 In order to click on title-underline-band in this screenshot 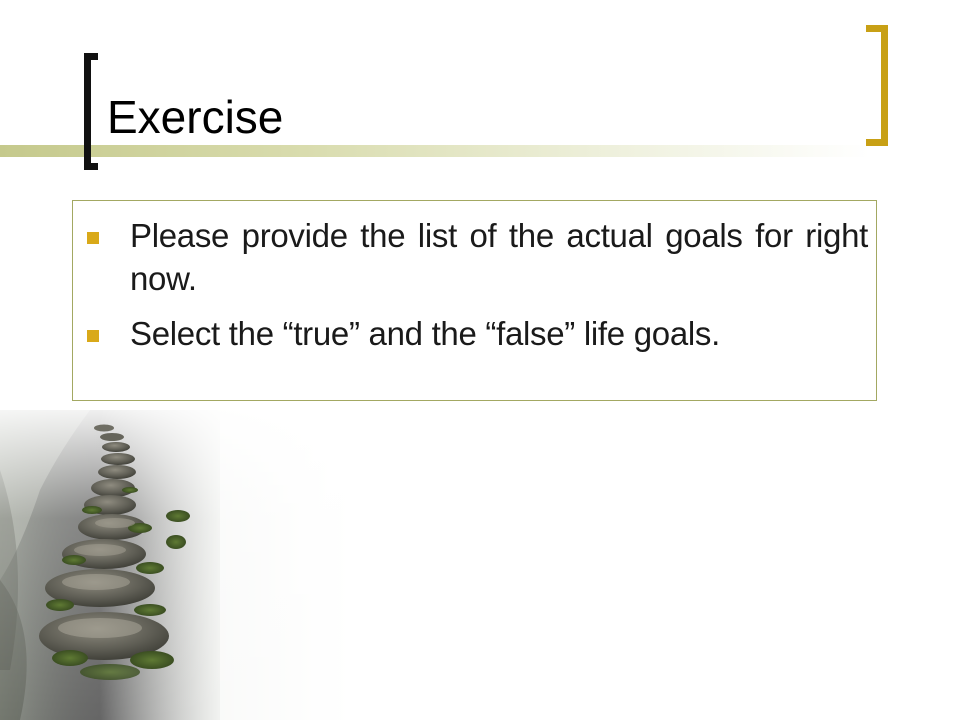, I will do `click(435, 151)`.